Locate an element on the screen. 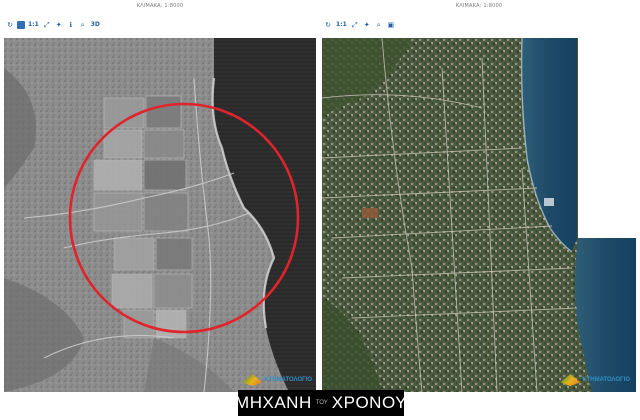 The width and height of the screenshot is (640, 420). info-icon: ℹ is located at coordinates (71, 25).